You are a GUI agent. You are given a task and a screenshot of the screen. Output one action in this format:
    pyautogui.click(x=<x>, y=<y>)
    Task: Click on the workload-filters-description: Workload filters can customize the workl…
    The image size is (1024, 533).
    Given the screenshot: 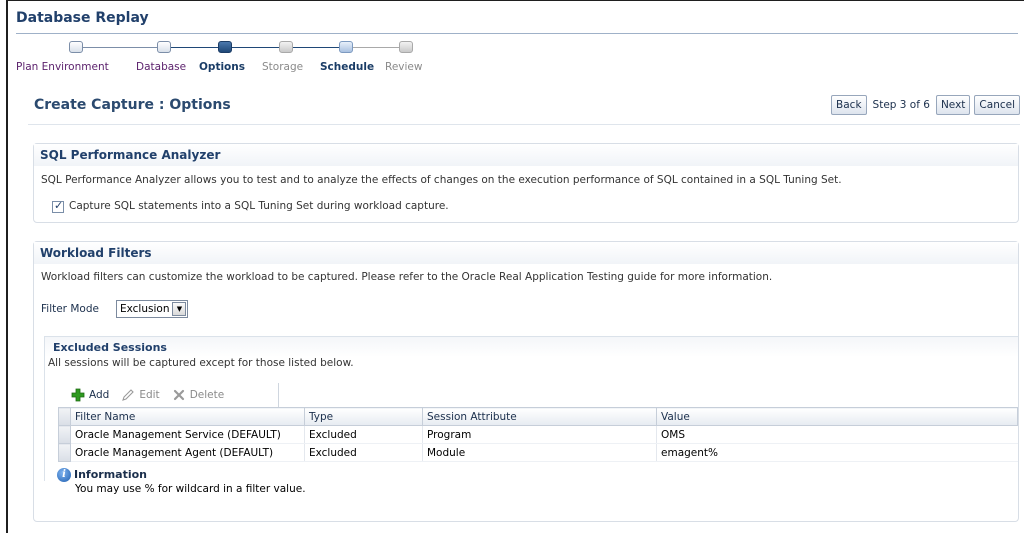 What is the action you would take?
    pyautogui.click(x=407, y=277)
    